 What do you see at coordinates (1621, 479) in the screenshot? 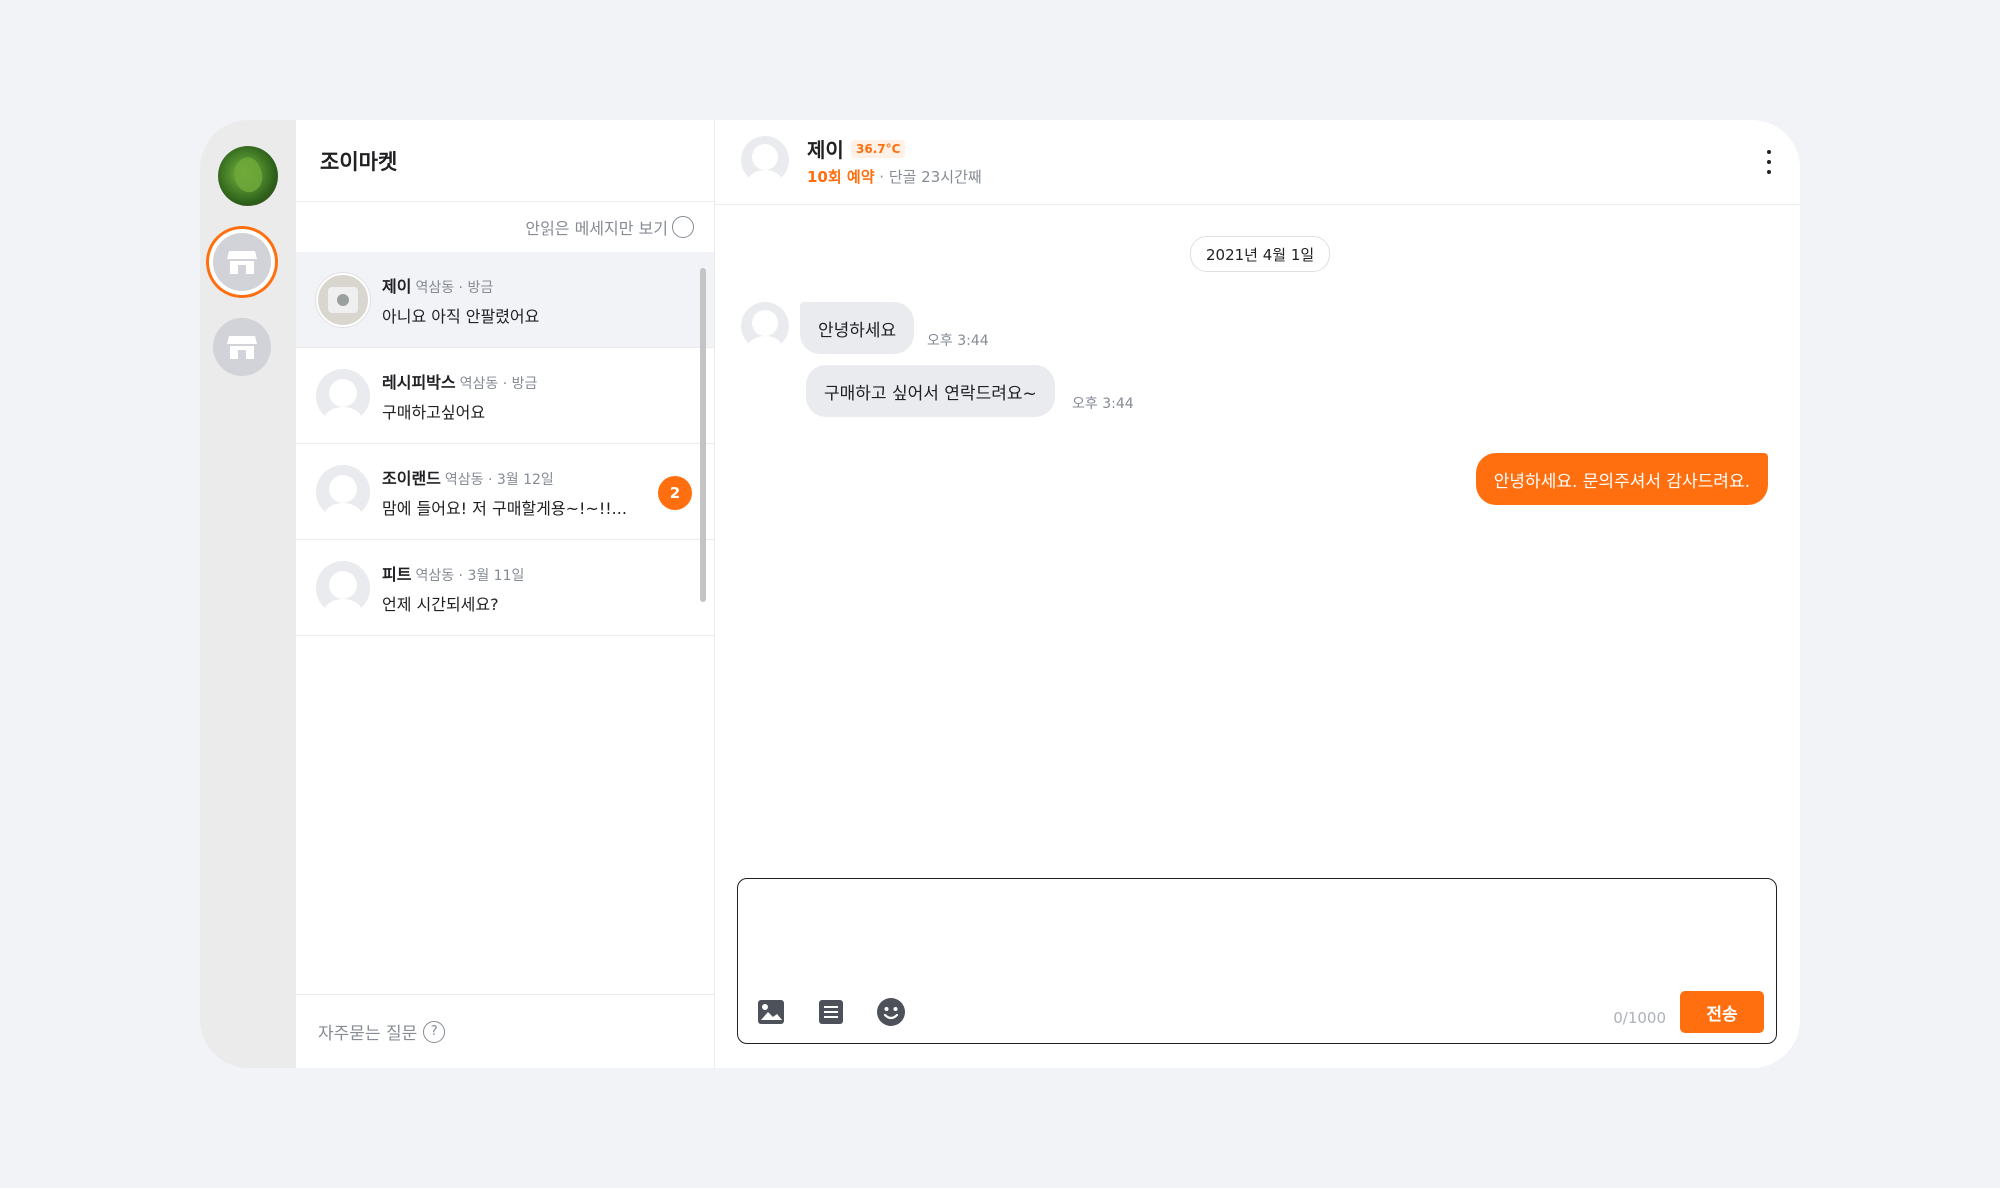
I see `message-bubble-me: 안녕하세요. 문의주셔서 감사드려요.` at bounding box center [1621, 479].